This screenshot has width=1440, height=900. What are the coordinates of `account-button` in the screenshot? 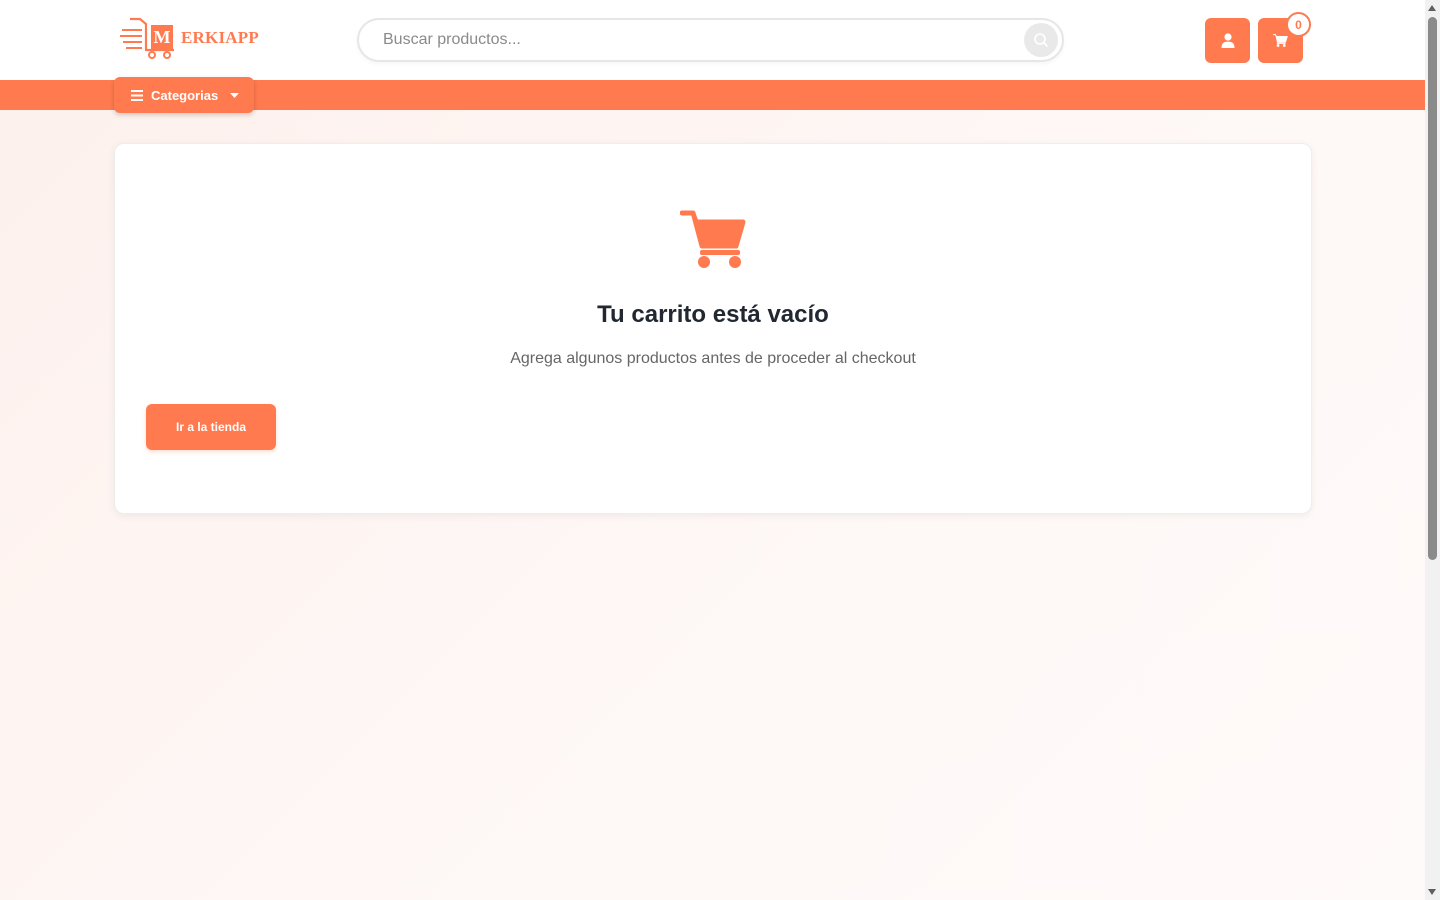 It's located at (1227, 40).